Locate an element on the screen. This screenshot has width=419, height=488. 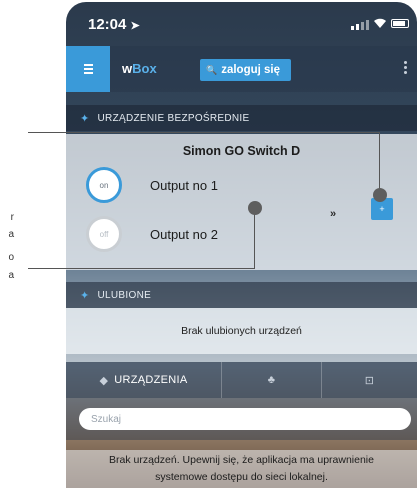
device-name: Simon GO Switch D is located at coordinates (241, 151).